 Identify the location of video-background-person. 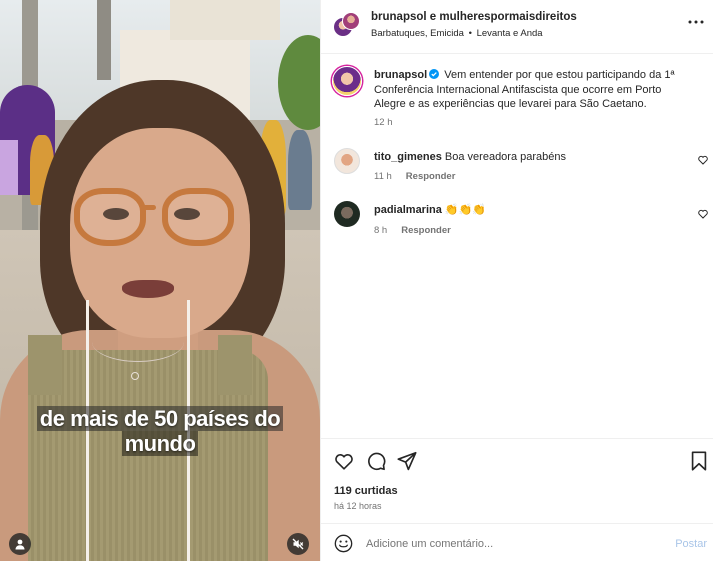
(300, 170).